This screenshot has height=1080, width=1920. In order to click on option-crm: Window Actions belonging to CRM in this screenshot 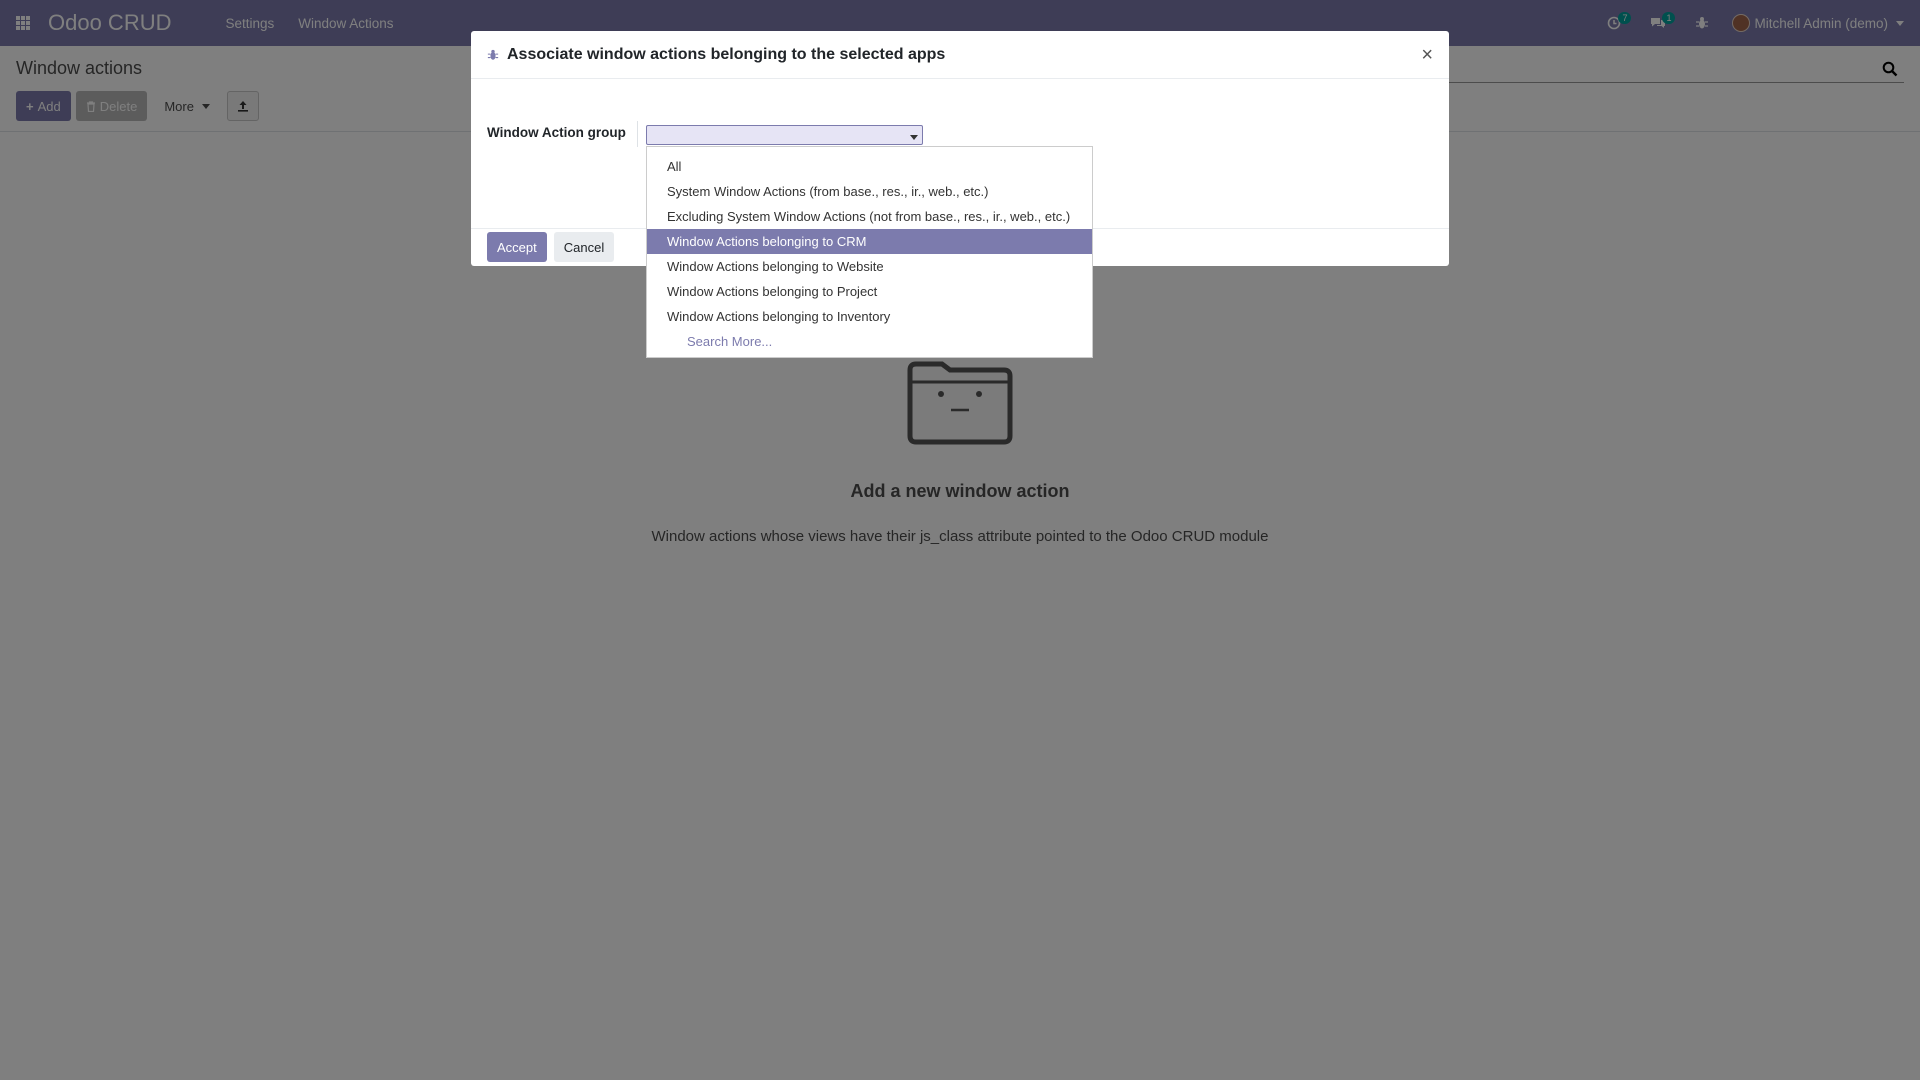, I will do `click(869, 241)`.